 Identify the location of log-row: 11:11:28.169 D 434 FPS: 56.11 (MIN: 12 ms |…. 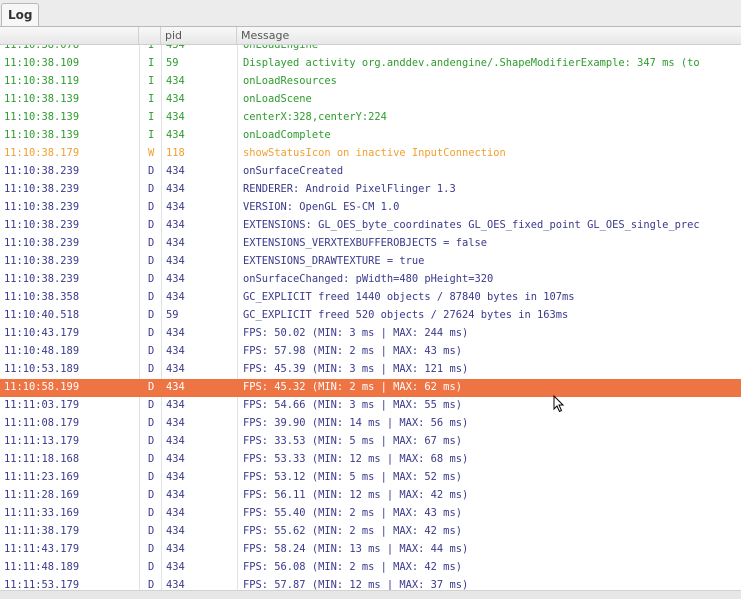
(370, 496).